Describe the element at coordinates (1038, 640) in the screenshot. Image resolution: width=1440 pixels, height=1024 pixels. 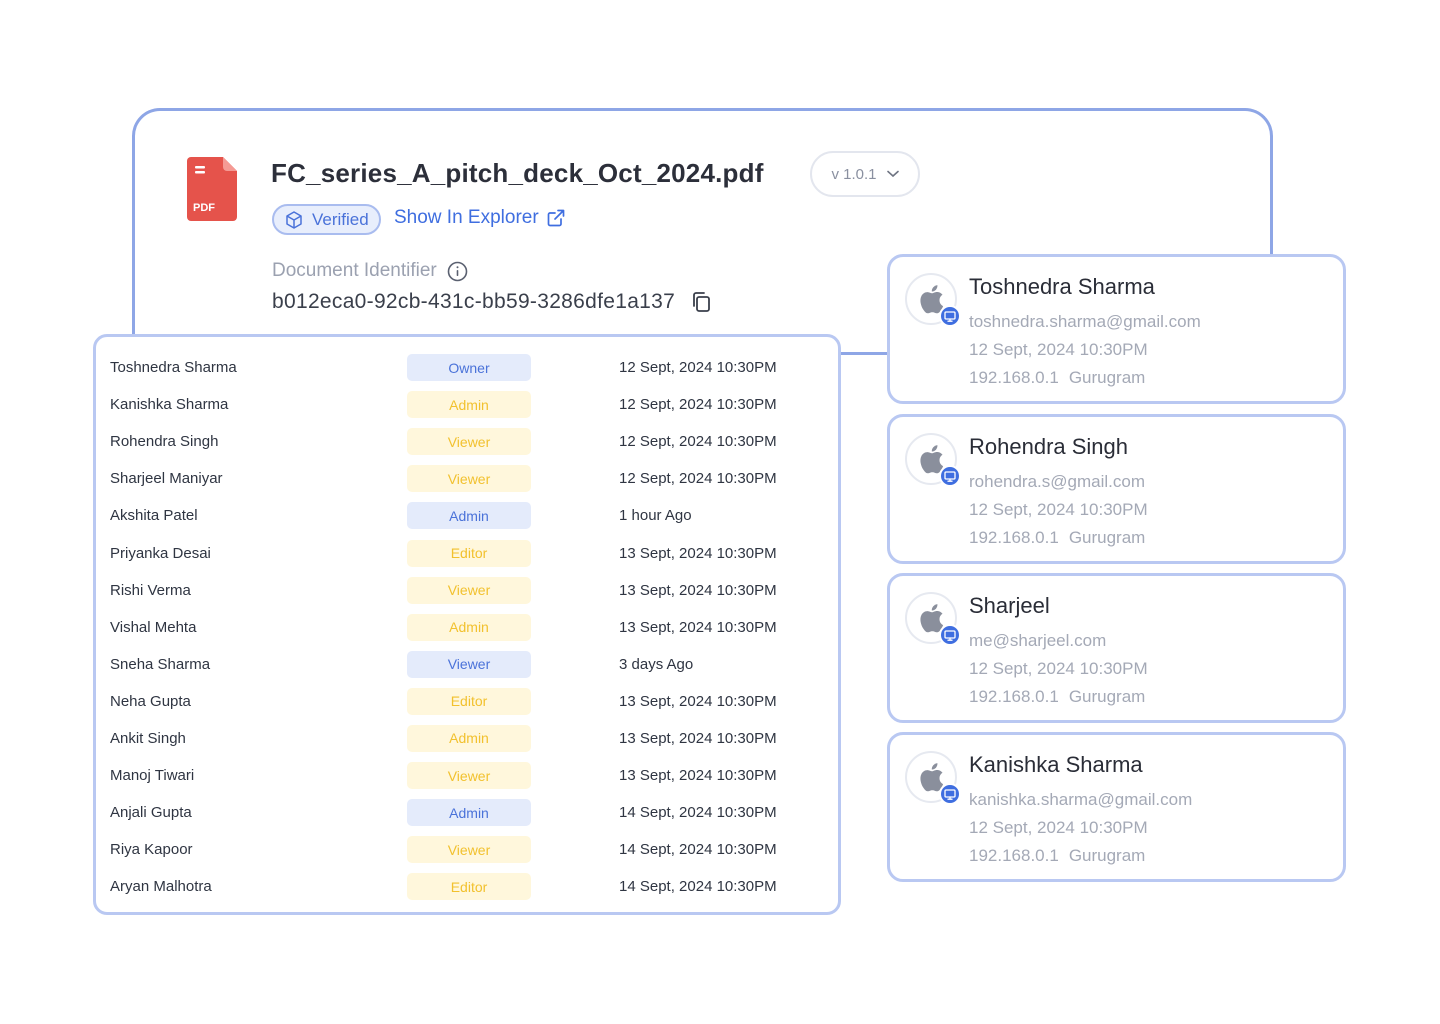
I see `session-email: me@sharjeel.com` at that location.